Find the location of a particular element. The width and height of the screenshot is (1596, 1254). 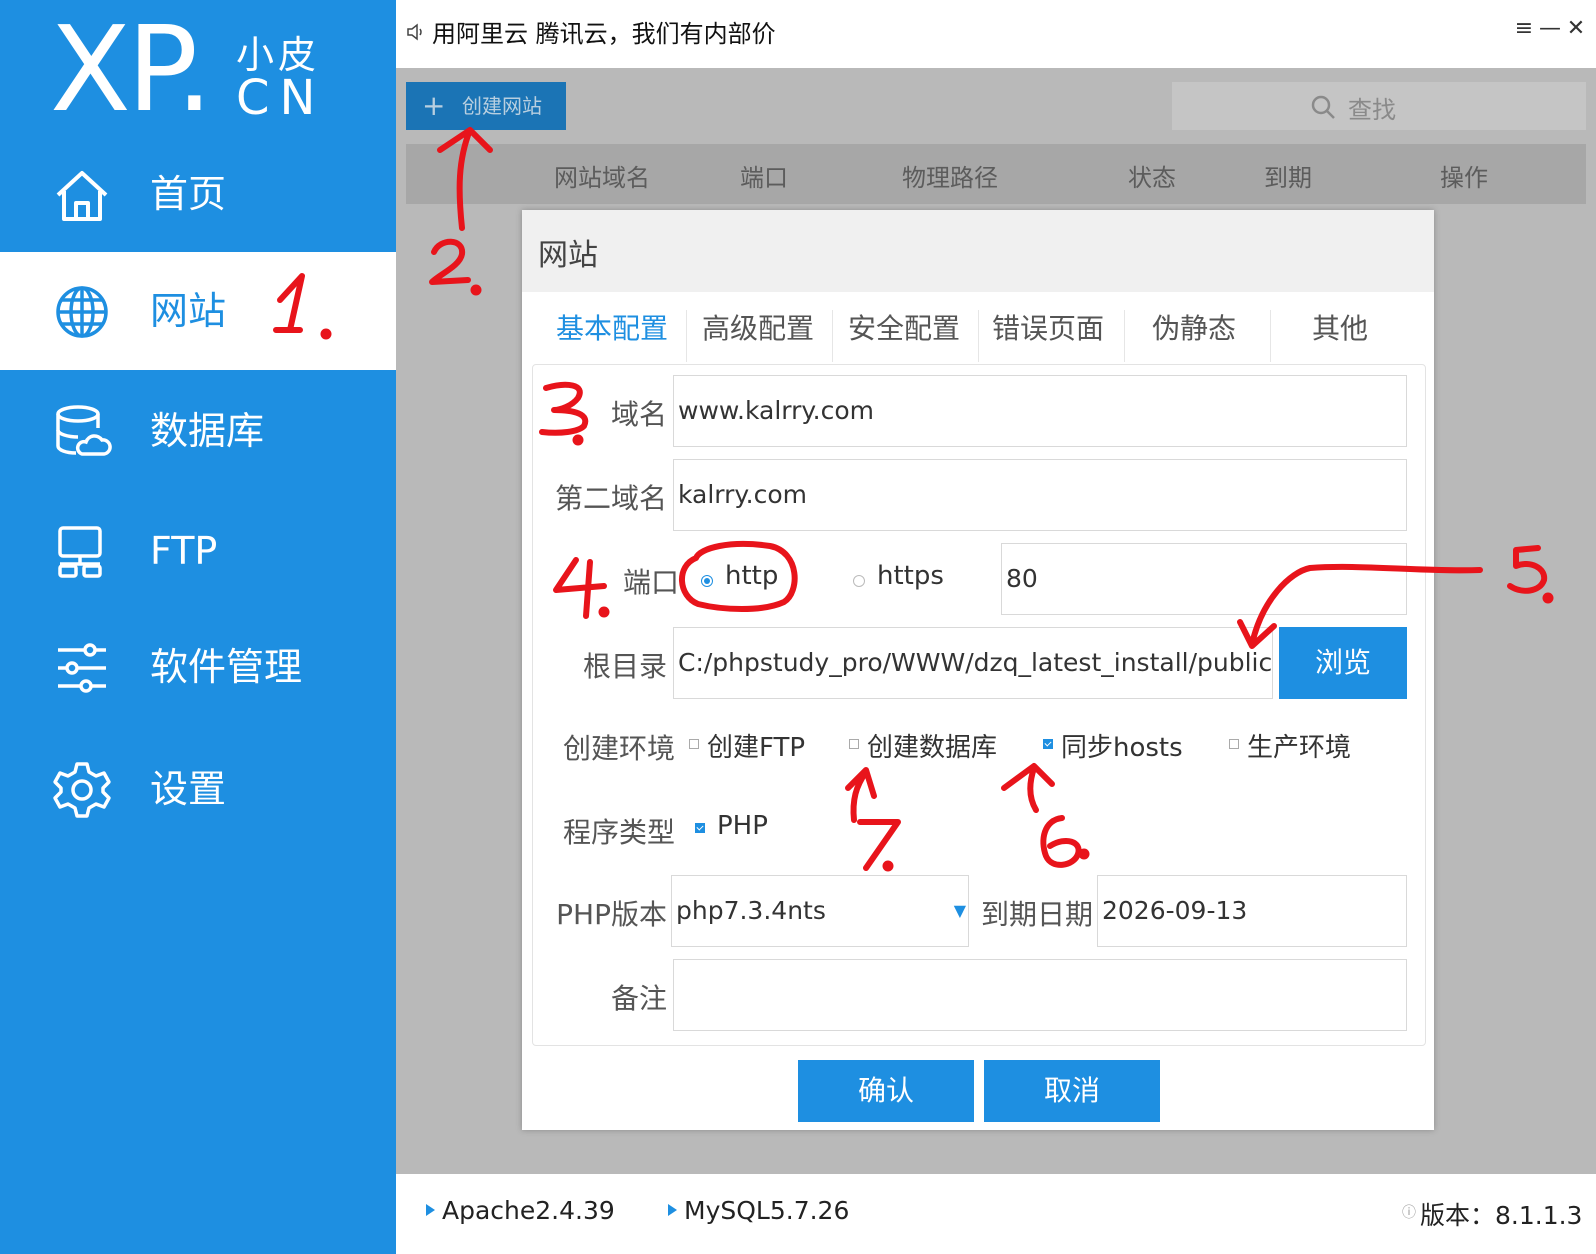

search-input: 查找 is located at coordinates (1379, 106).